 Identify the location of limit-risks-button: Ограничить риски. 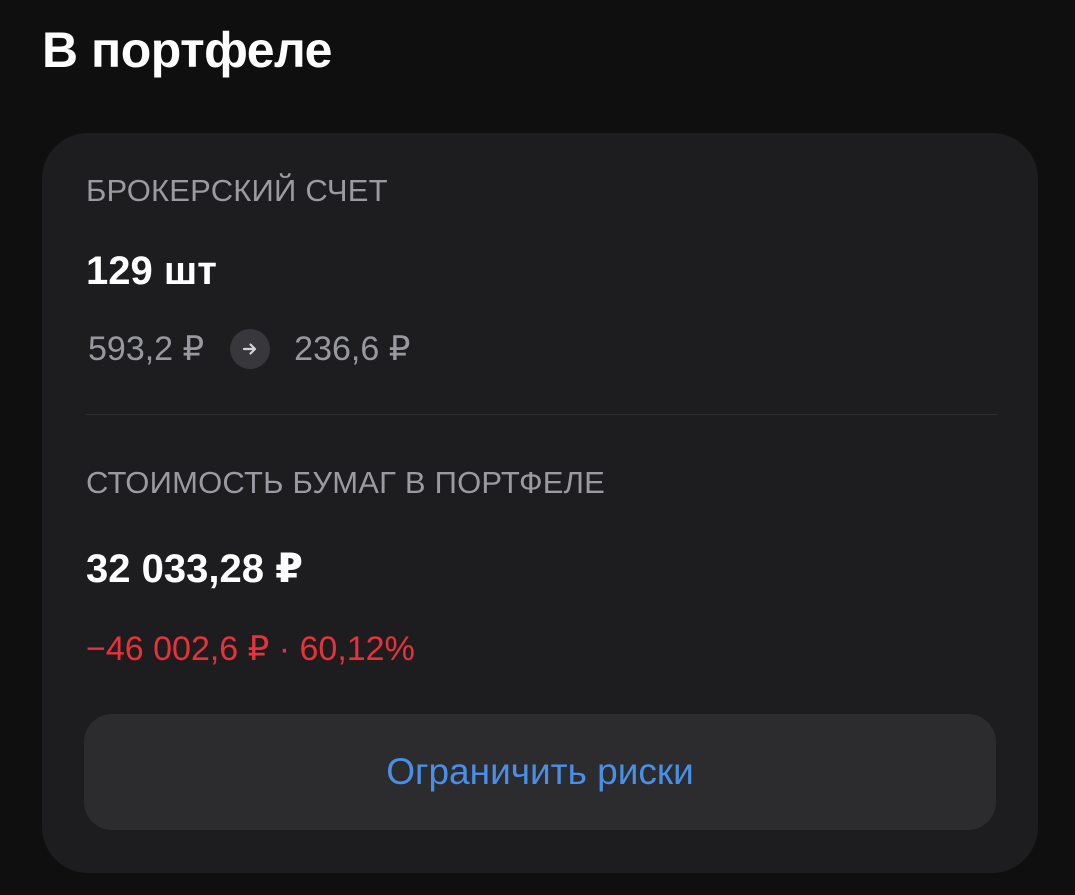
(540, 772).